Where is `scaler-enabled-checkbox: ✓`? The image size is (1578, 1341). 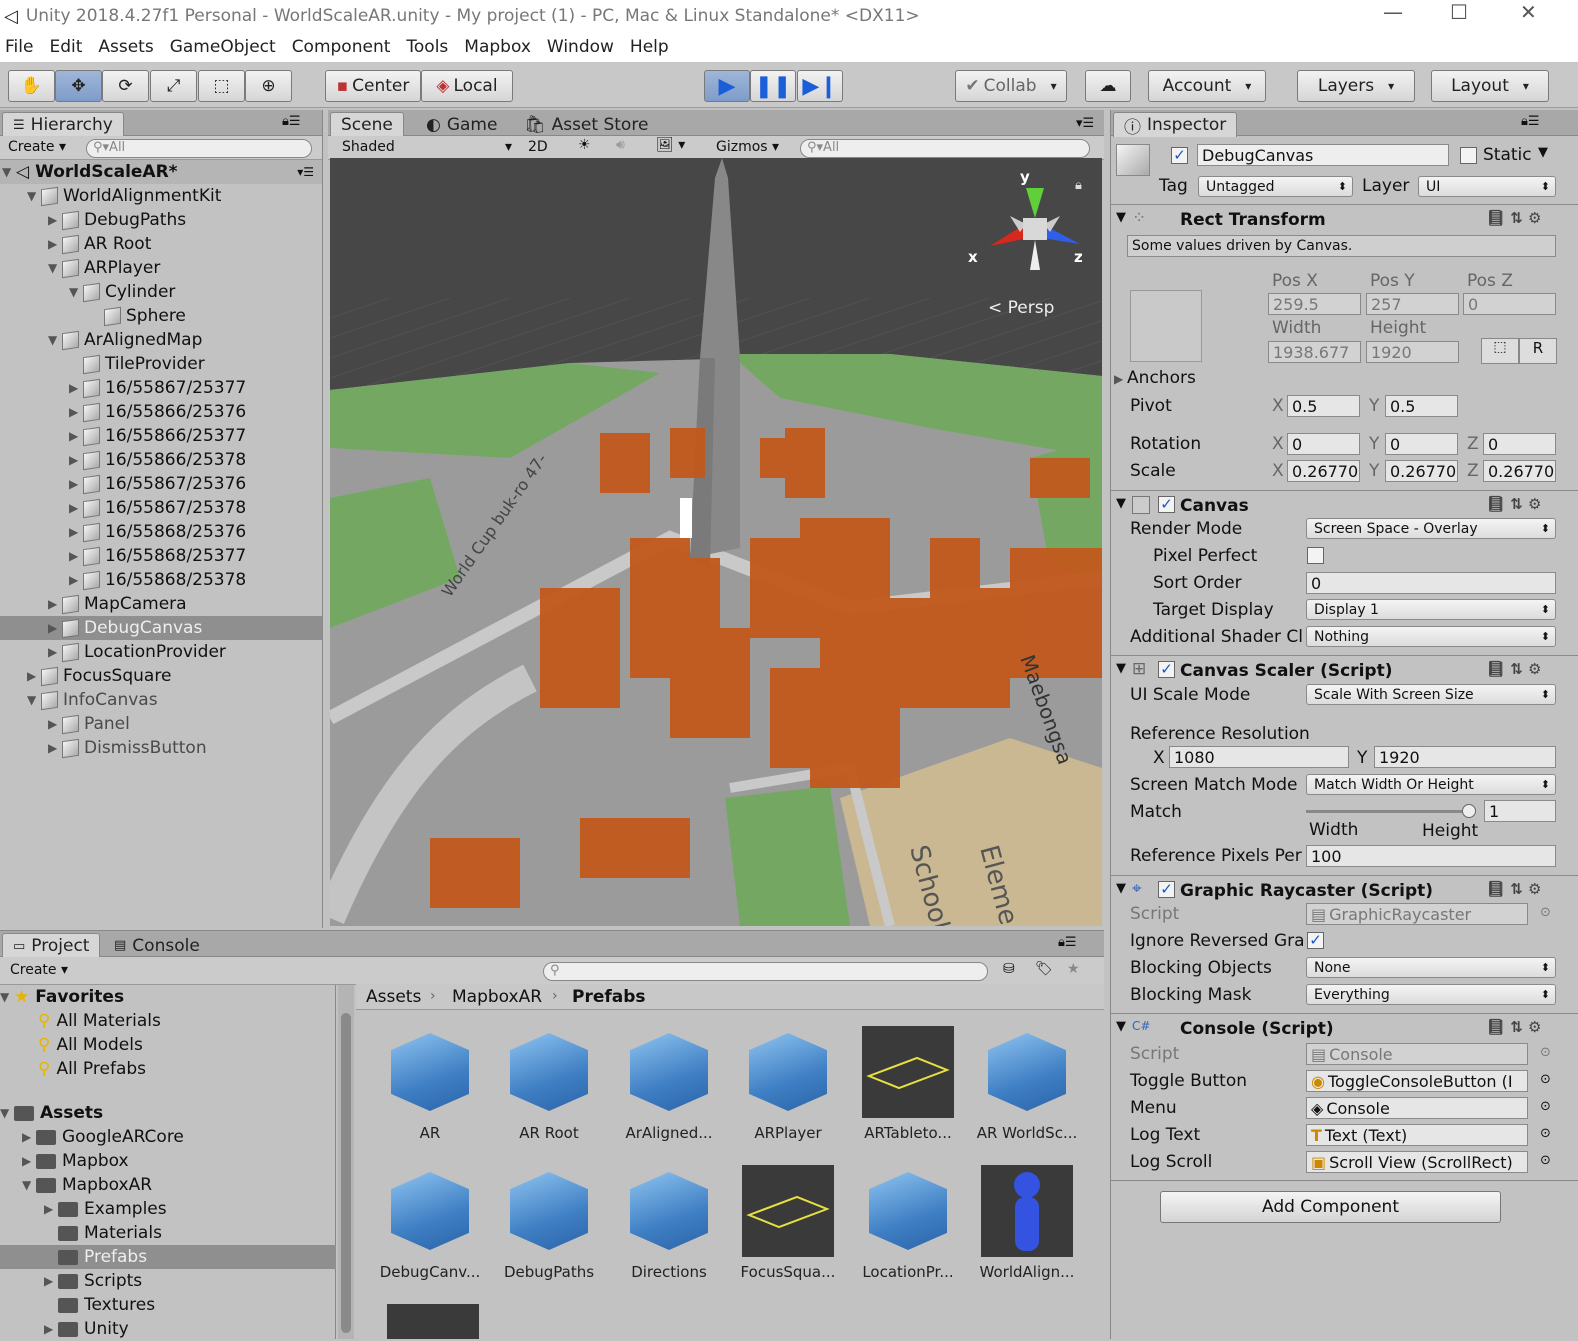 scaler-enabled-checkbox: ✓ is located at coordinates (1166, 669).